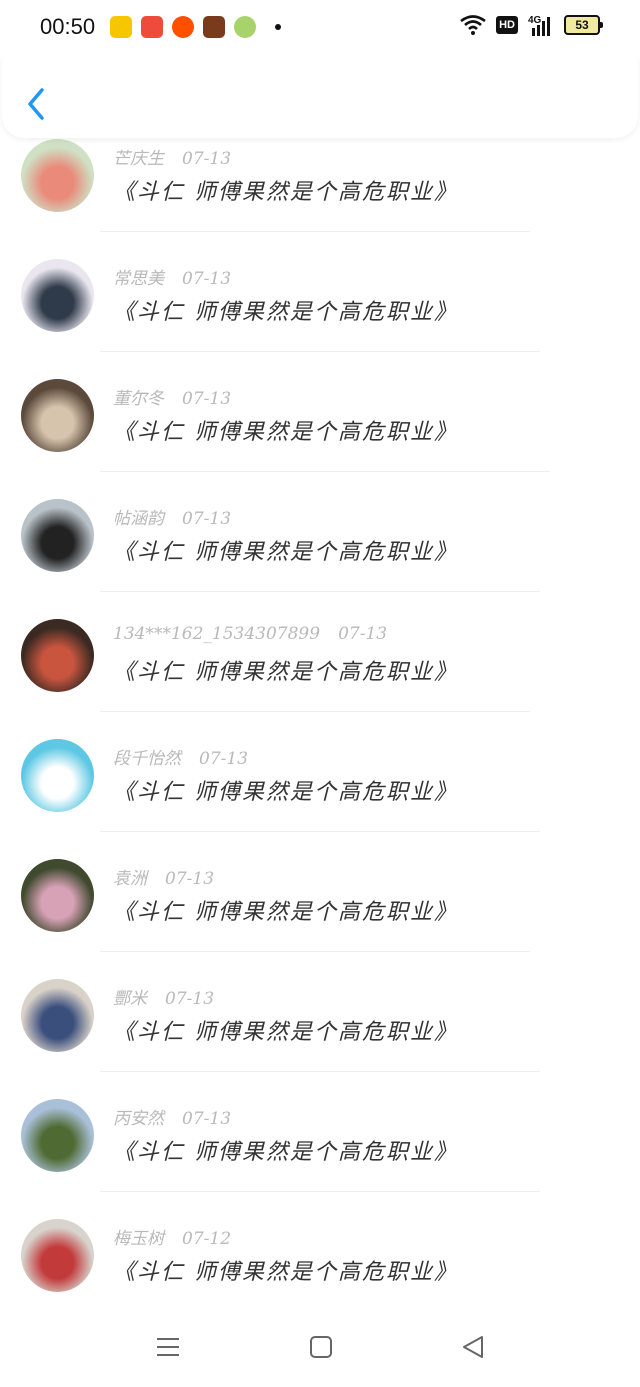 The width and height of the screenshot is (640, 1387). Describe the element at coordinates (245, 27) in the screenshot. I see `app-phone-manager-icon` at that location.